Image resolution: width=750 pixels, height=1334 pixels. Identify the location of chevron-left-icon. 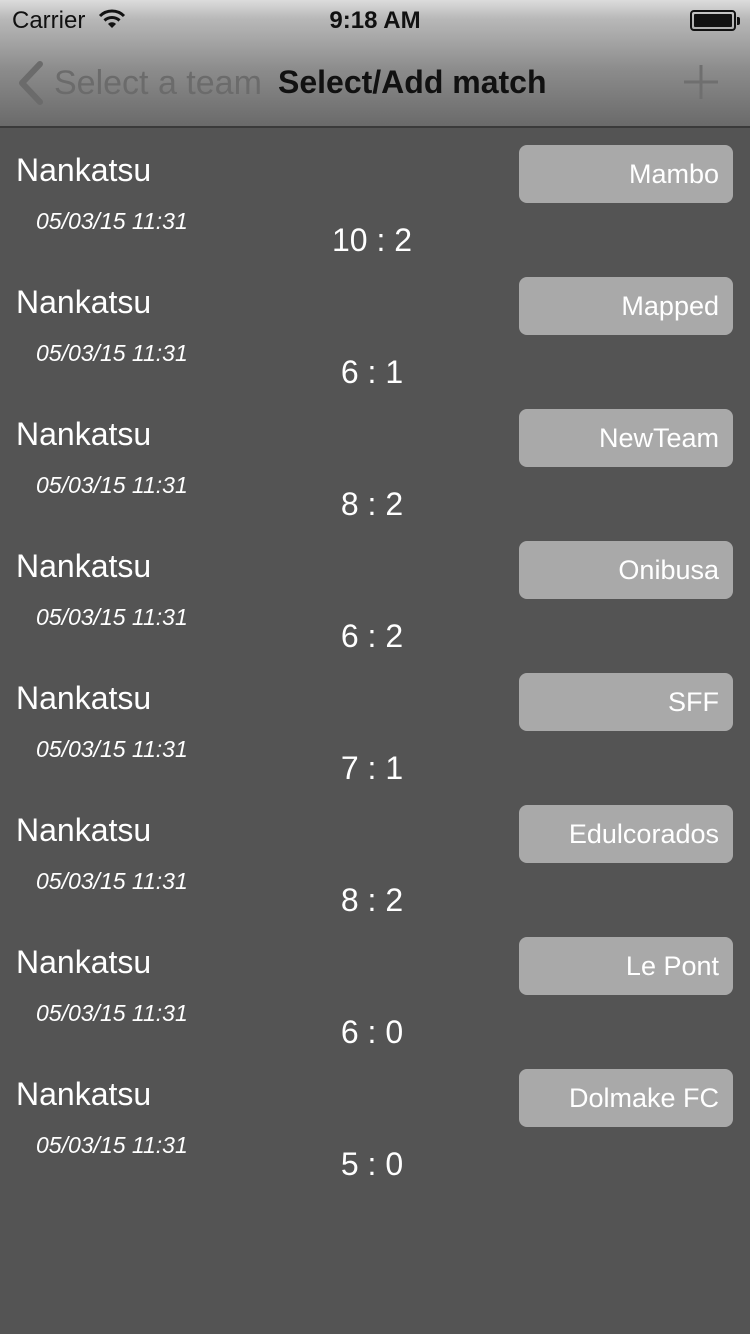
(30, 83).